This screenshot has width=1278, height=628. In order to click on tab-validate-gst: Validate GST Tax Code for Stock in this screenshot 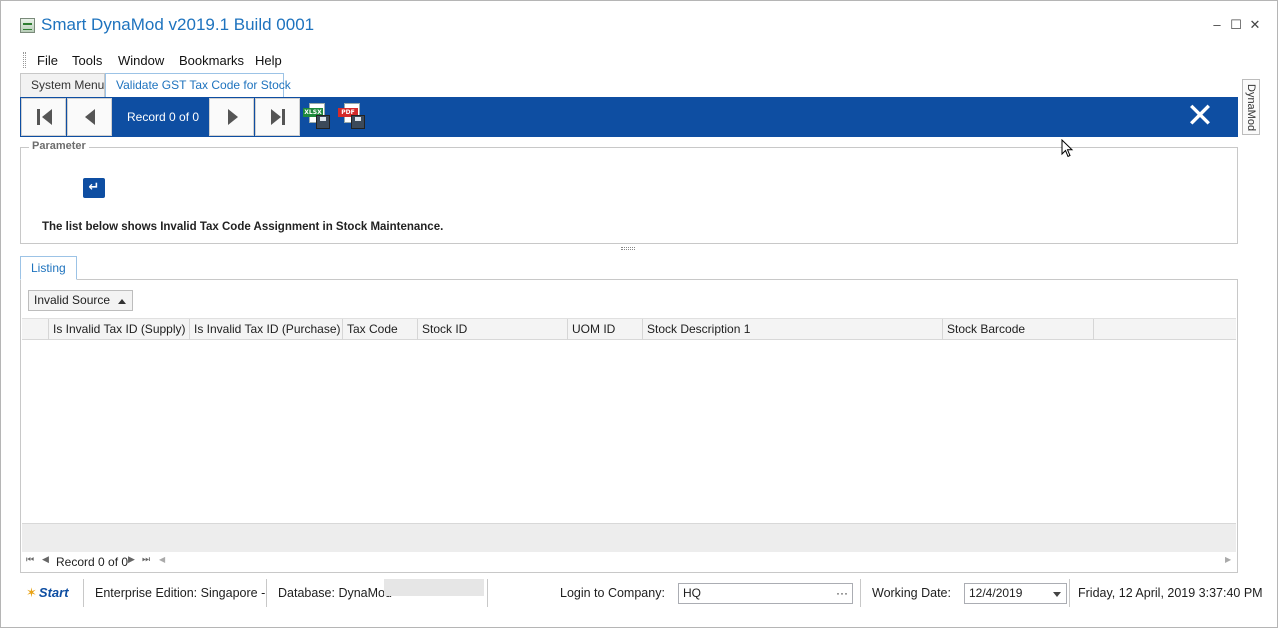, I will do `click(198, 85)`.